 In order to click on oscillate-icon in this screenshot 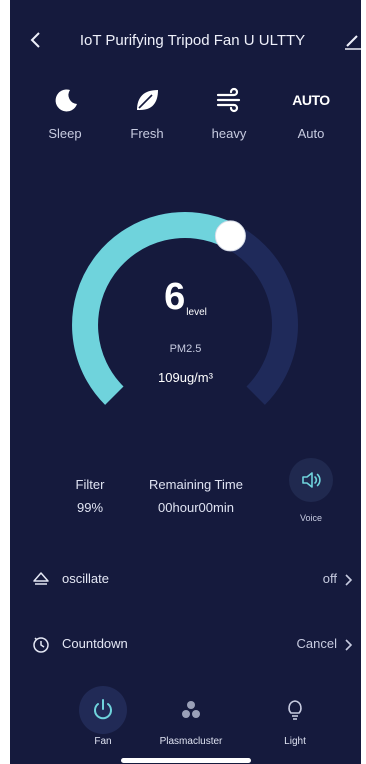, I will do `click(41, 579)`.